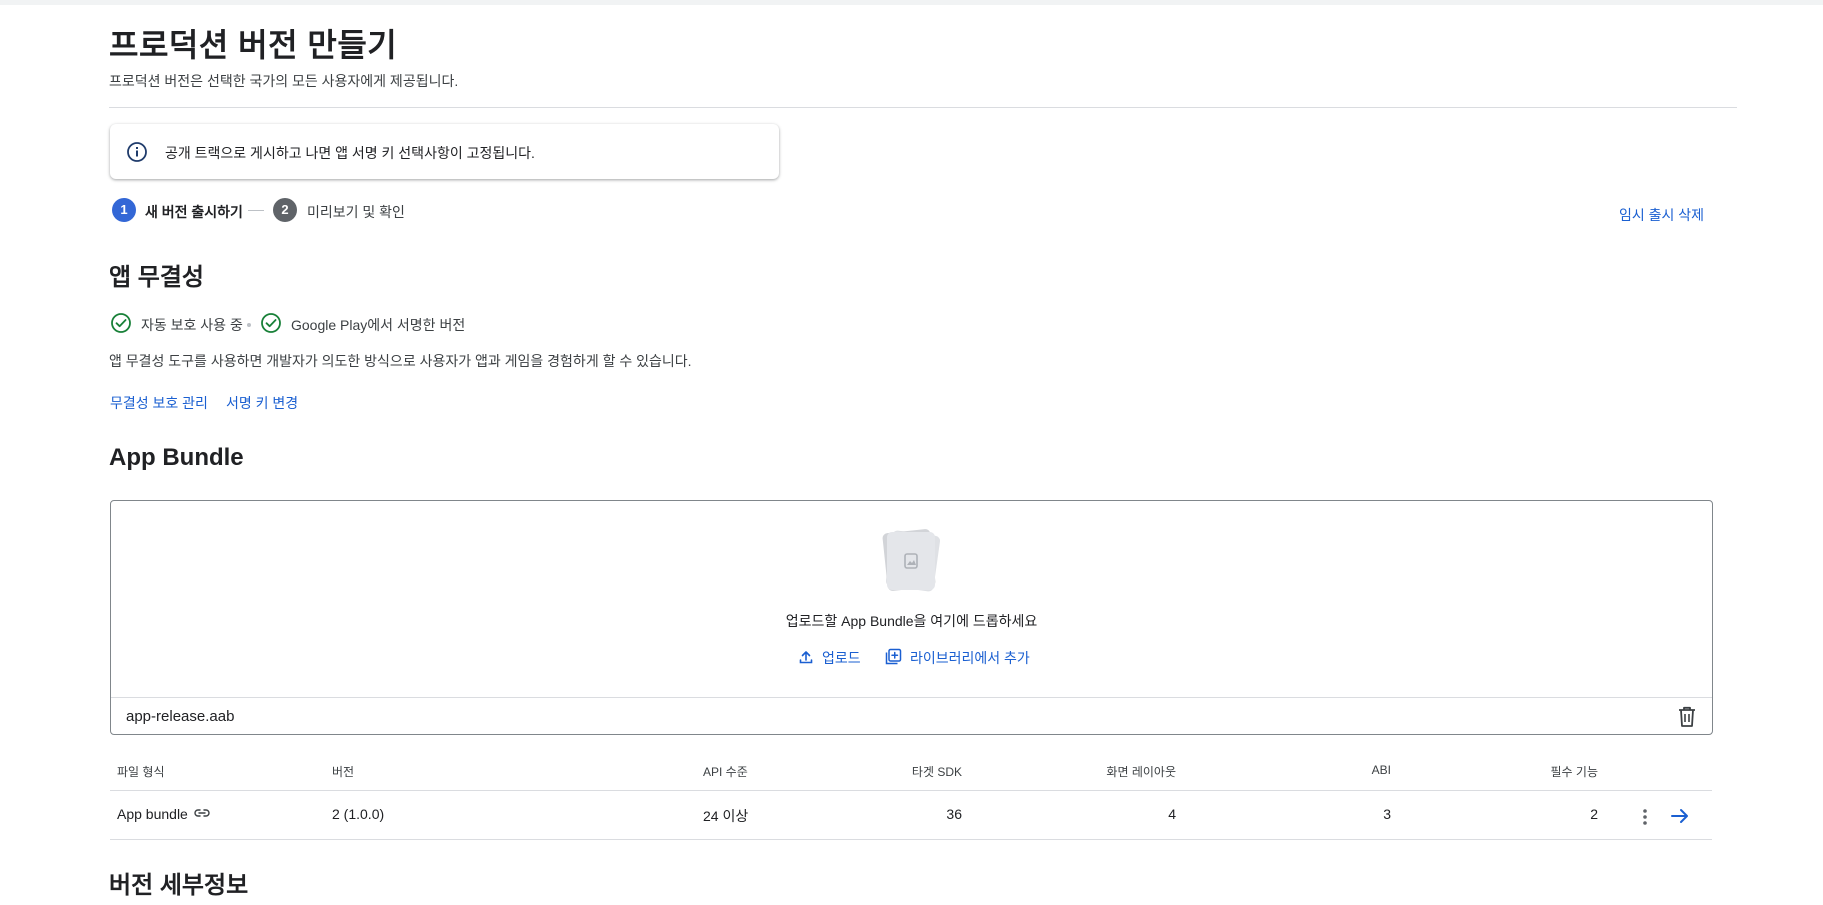 The height and width of the screenshot is (905, 1823). Describe the element at coordinates (970, 658) in the screenshot. I see `library-add-label: 라이브러리에서 추가` at that location.